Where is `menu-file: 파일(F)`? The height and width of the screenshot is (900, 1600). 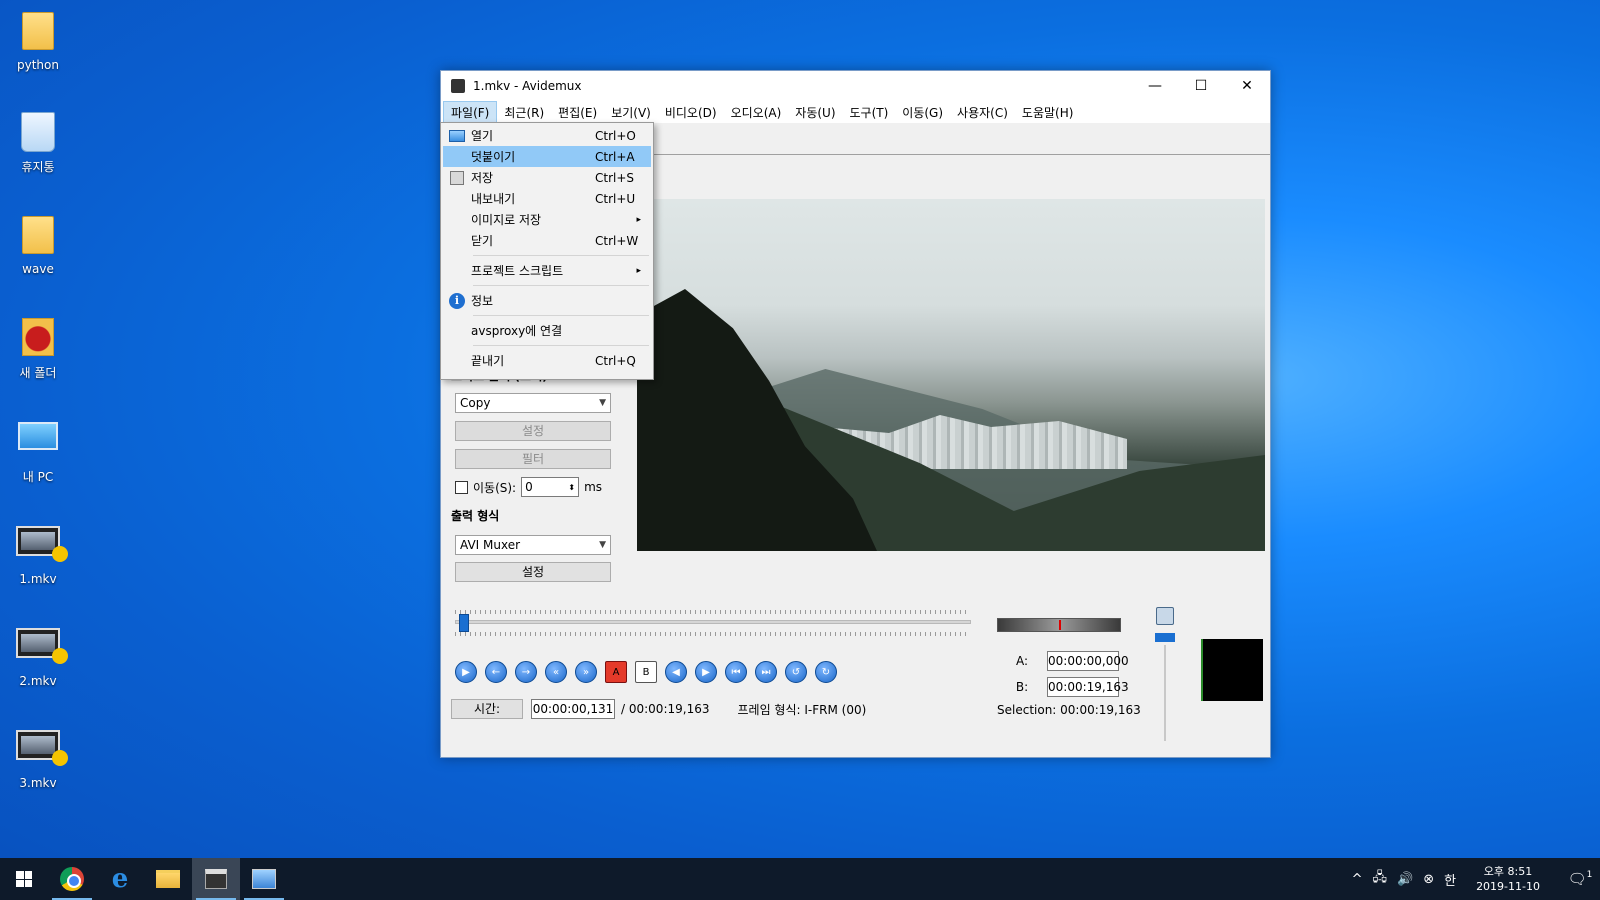
menu-file: 파일(F) is located at coordinates (470, 112).